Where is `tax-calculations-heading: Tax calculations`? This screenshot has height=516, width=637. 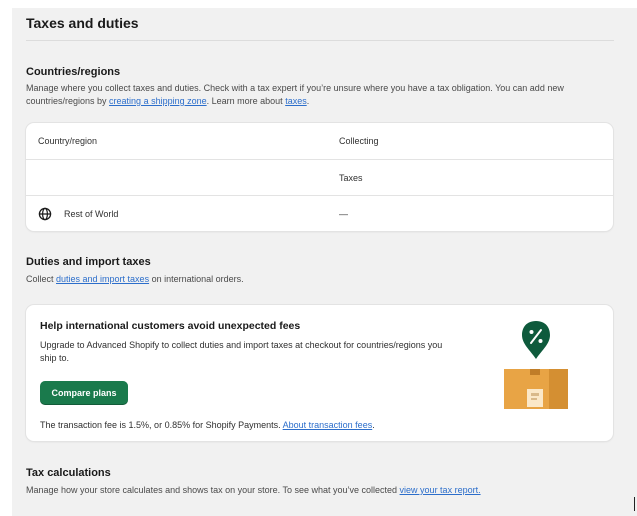
tax-calculations-heading: Tax calculations is located at coordinates (68, 473).